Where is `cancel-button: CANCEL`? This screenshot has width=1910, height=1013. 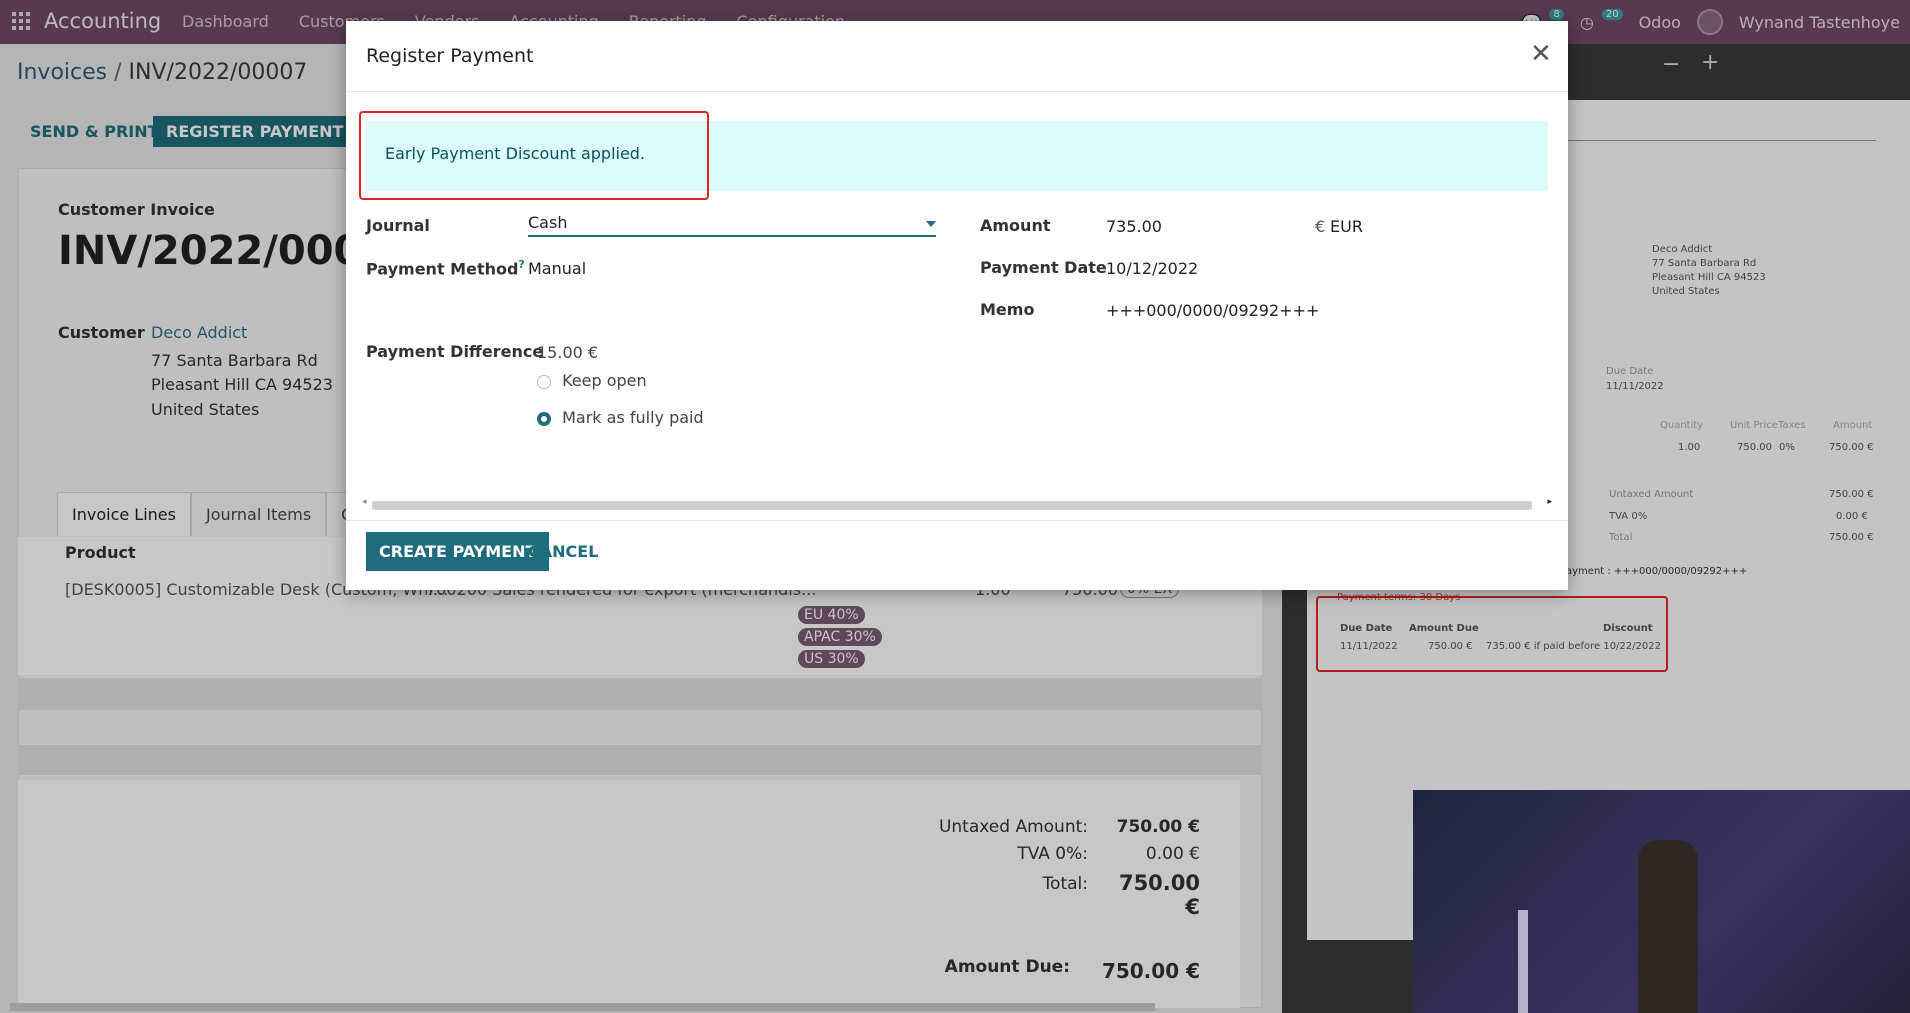 cancel-button: CANCEL is located at coordinates (563, 551).